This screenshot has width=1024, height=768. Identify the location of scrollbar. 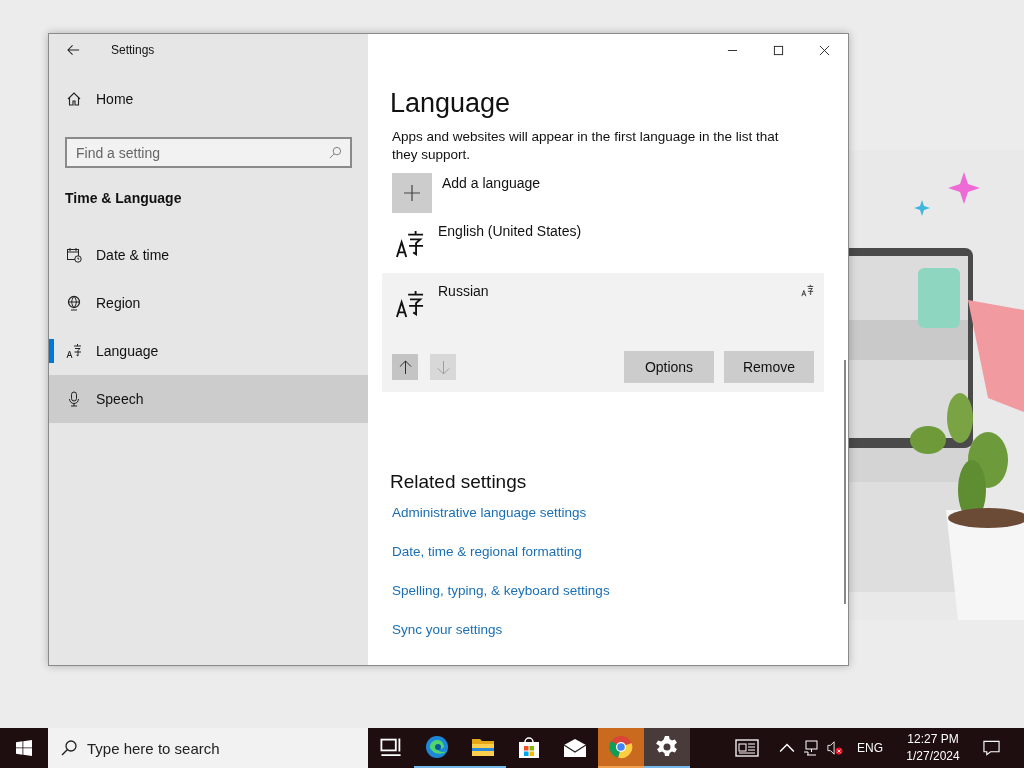
(845, 482).